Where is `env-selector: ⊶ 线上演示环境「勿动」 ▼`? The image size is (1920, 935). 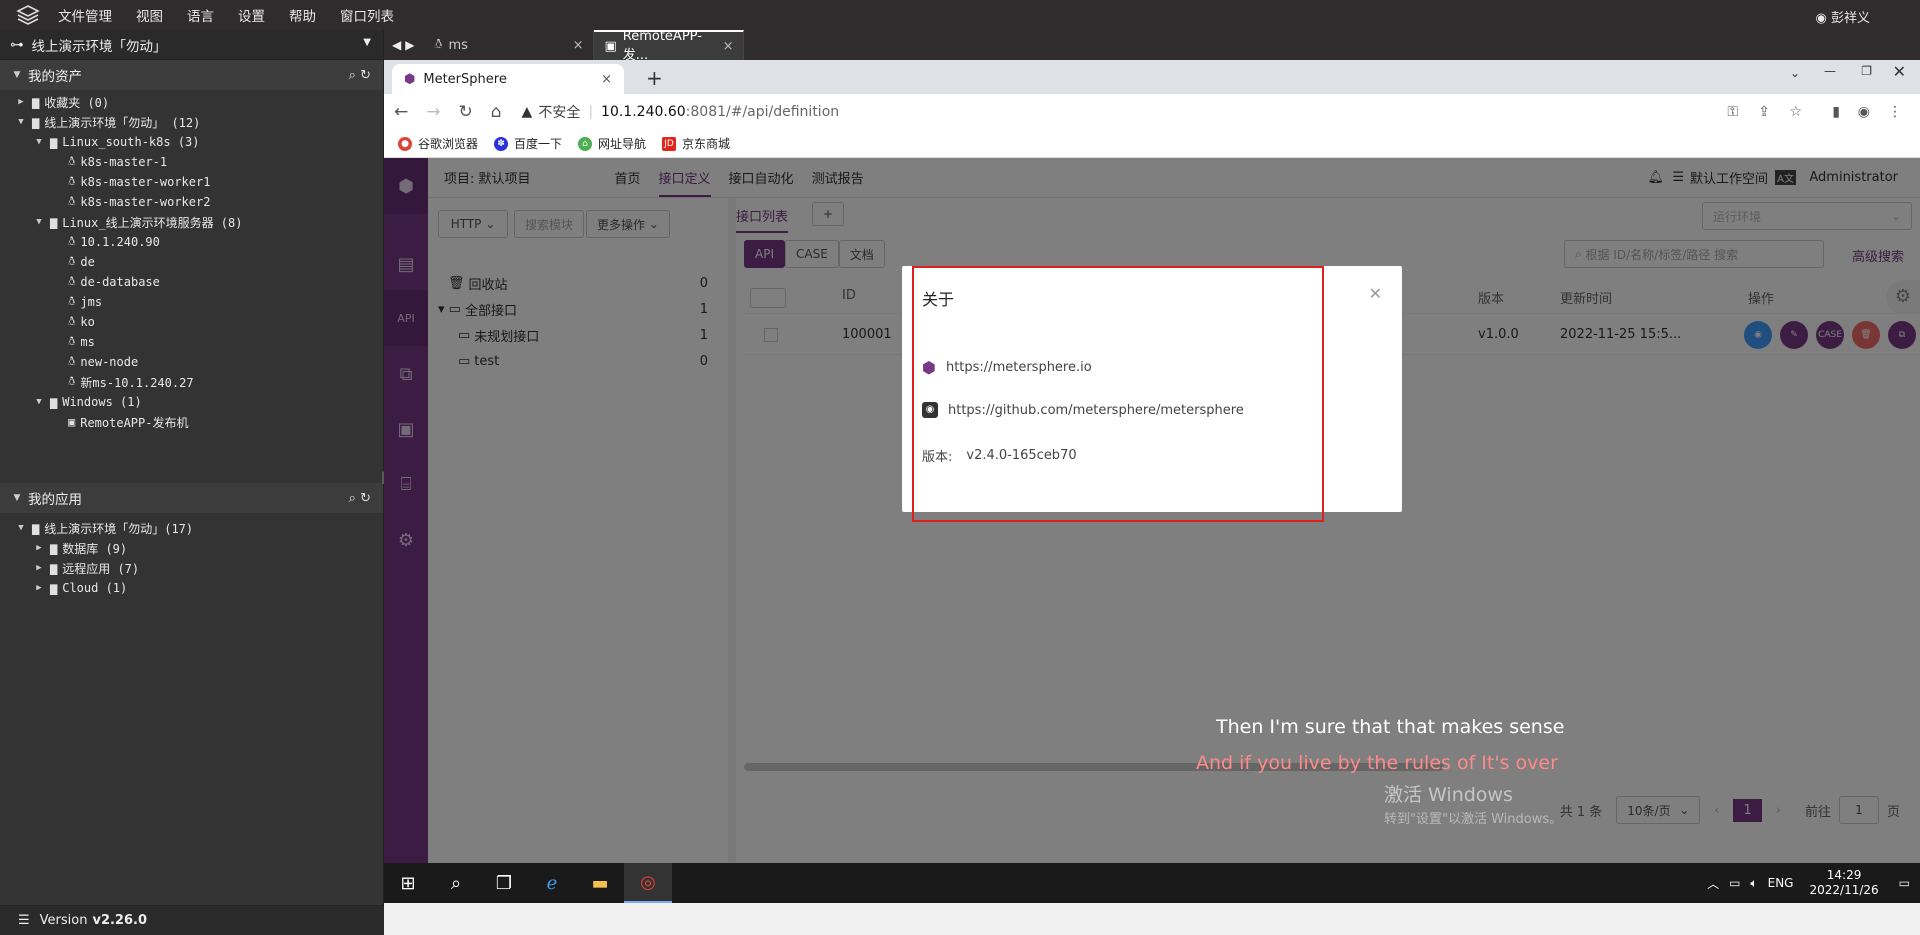 env-selector: ⊶ 线上演示环境「勿动」 ▼ is located at coordinates (191, 45).